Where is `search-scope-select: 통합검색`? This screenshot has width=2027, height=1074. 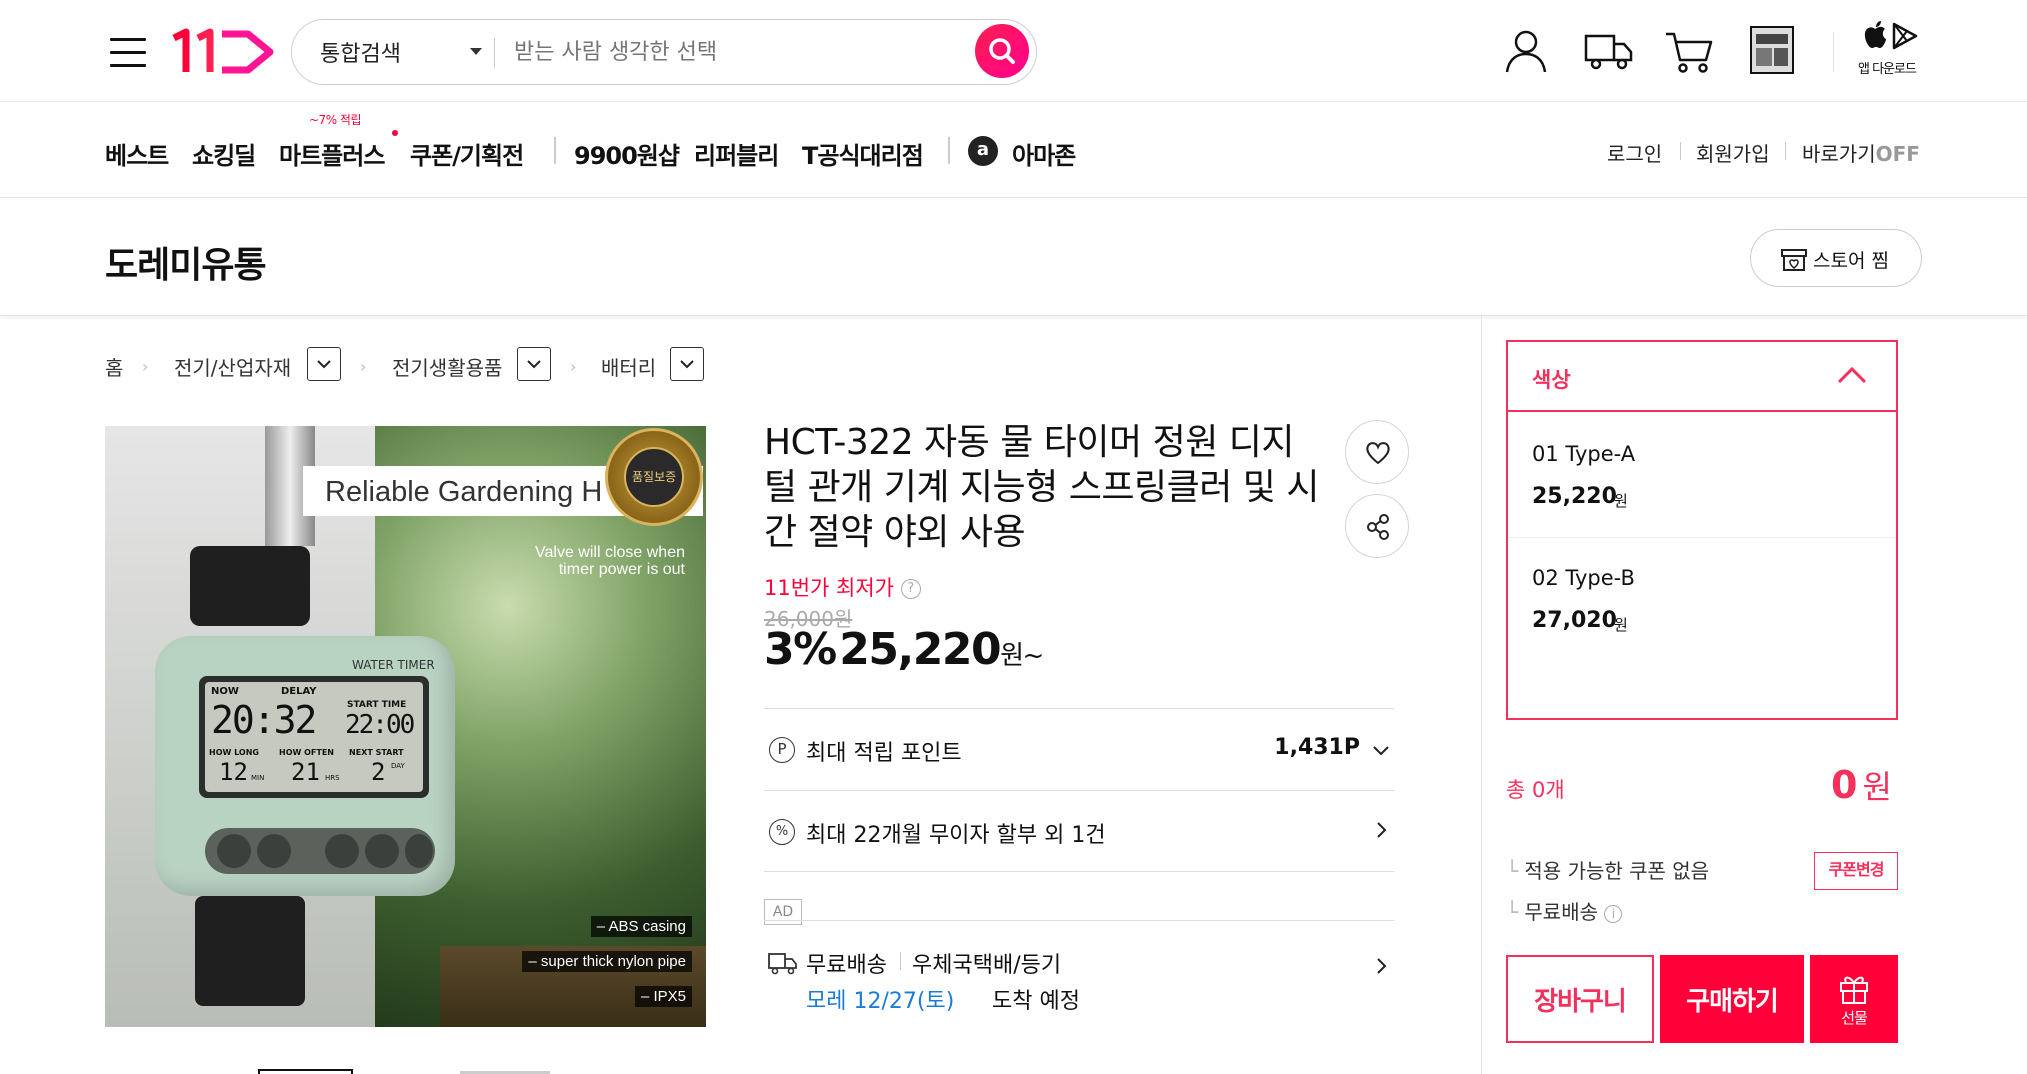 search-scope-select: 통합검색 is located at coordinates (405, 52).